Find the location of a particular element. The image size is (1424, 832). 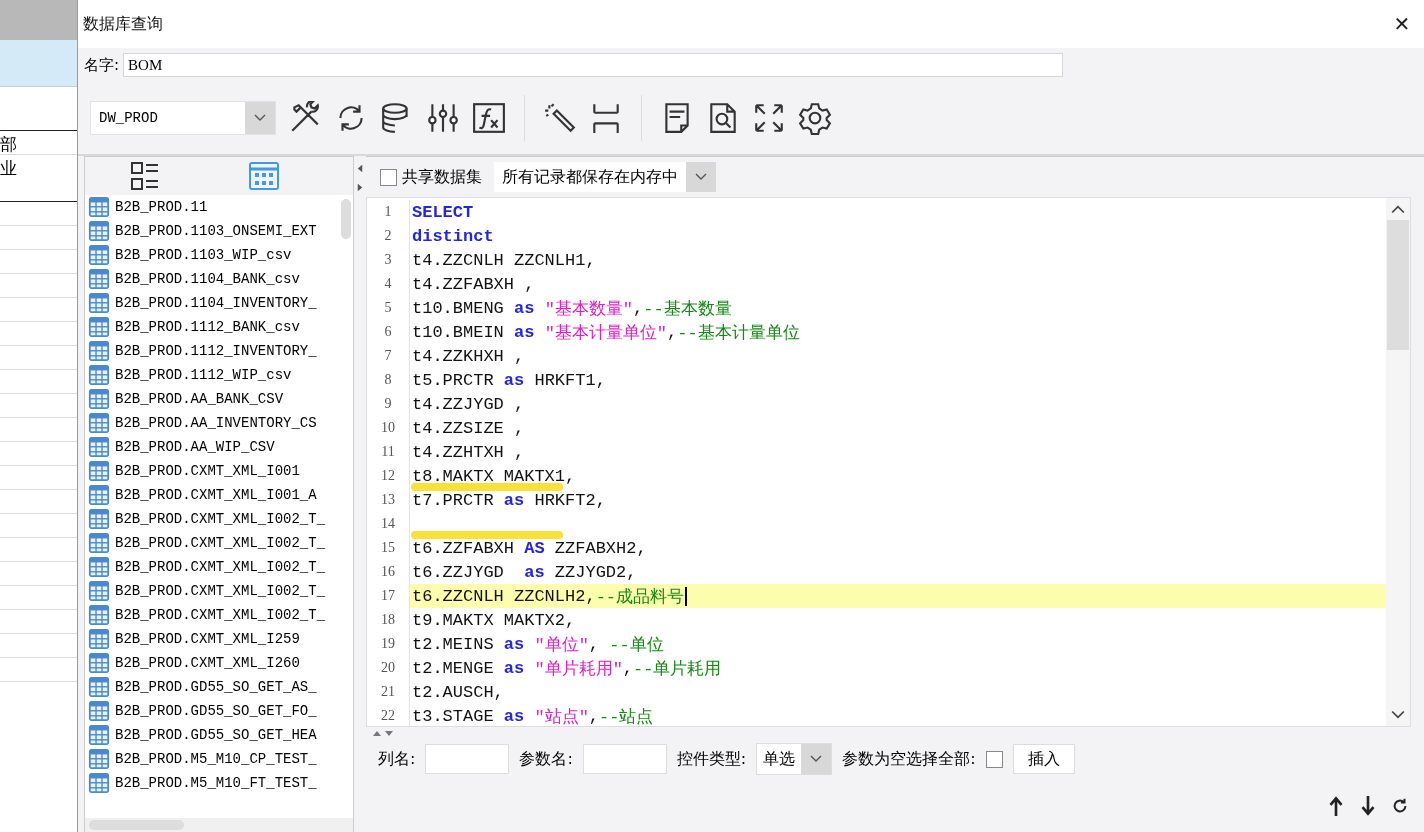

table-name: B2B_PROD.M5_M10_FT_TEST_ is located at coordinates (216, 783).